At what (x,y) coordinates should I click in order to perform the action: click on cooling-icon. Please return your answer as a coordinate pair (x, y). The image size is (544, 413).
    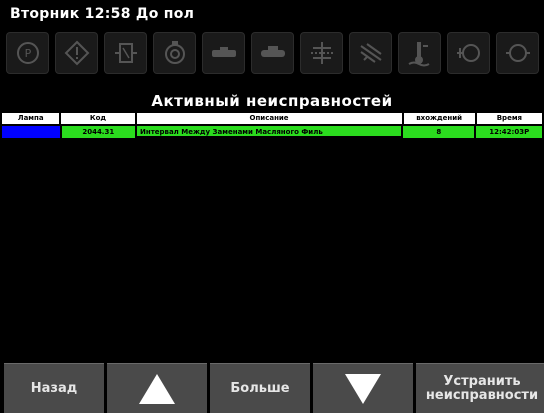
    Looking at the image, I should click on (321, 53).